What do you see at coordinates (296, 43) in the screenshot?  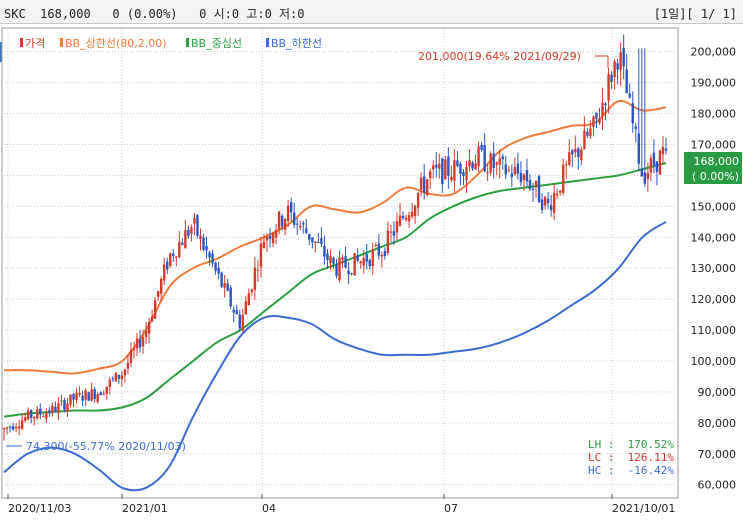 I see `legend-label: BB_하한선` at bounding box center [296, 43].